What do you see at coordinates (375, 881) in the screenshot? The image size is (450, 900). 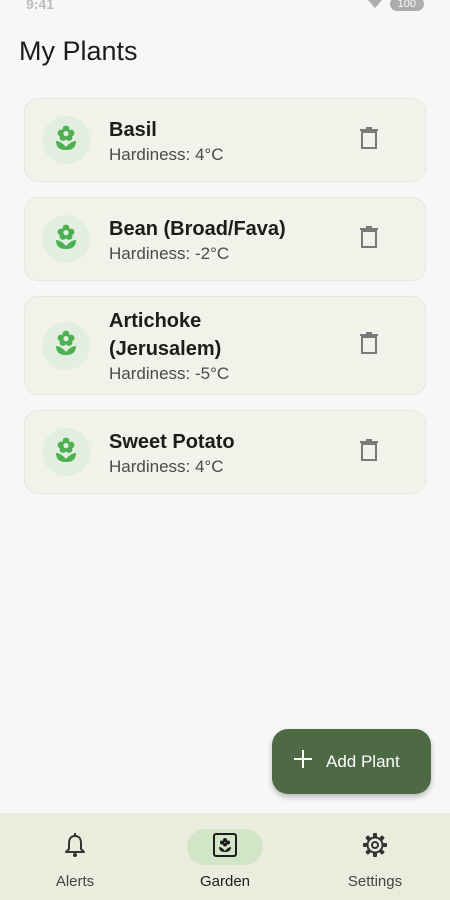 I see `nav-label: Settings` at bounding box center [375, 881].